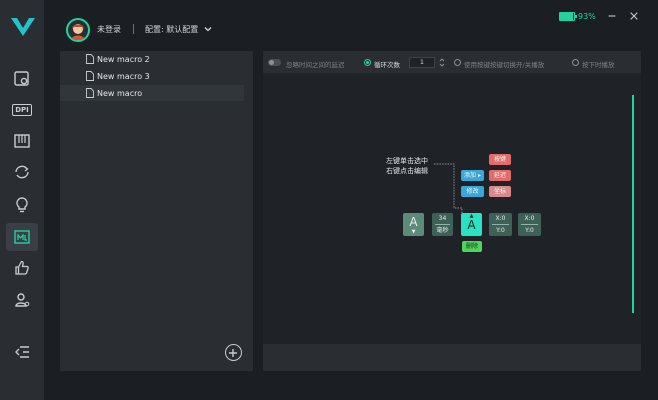 This screenshot has height=400, width=658. Describe the element at coordinates (529, 230) in the screenshot. I see `coord-2-y: Y:0` at that location.